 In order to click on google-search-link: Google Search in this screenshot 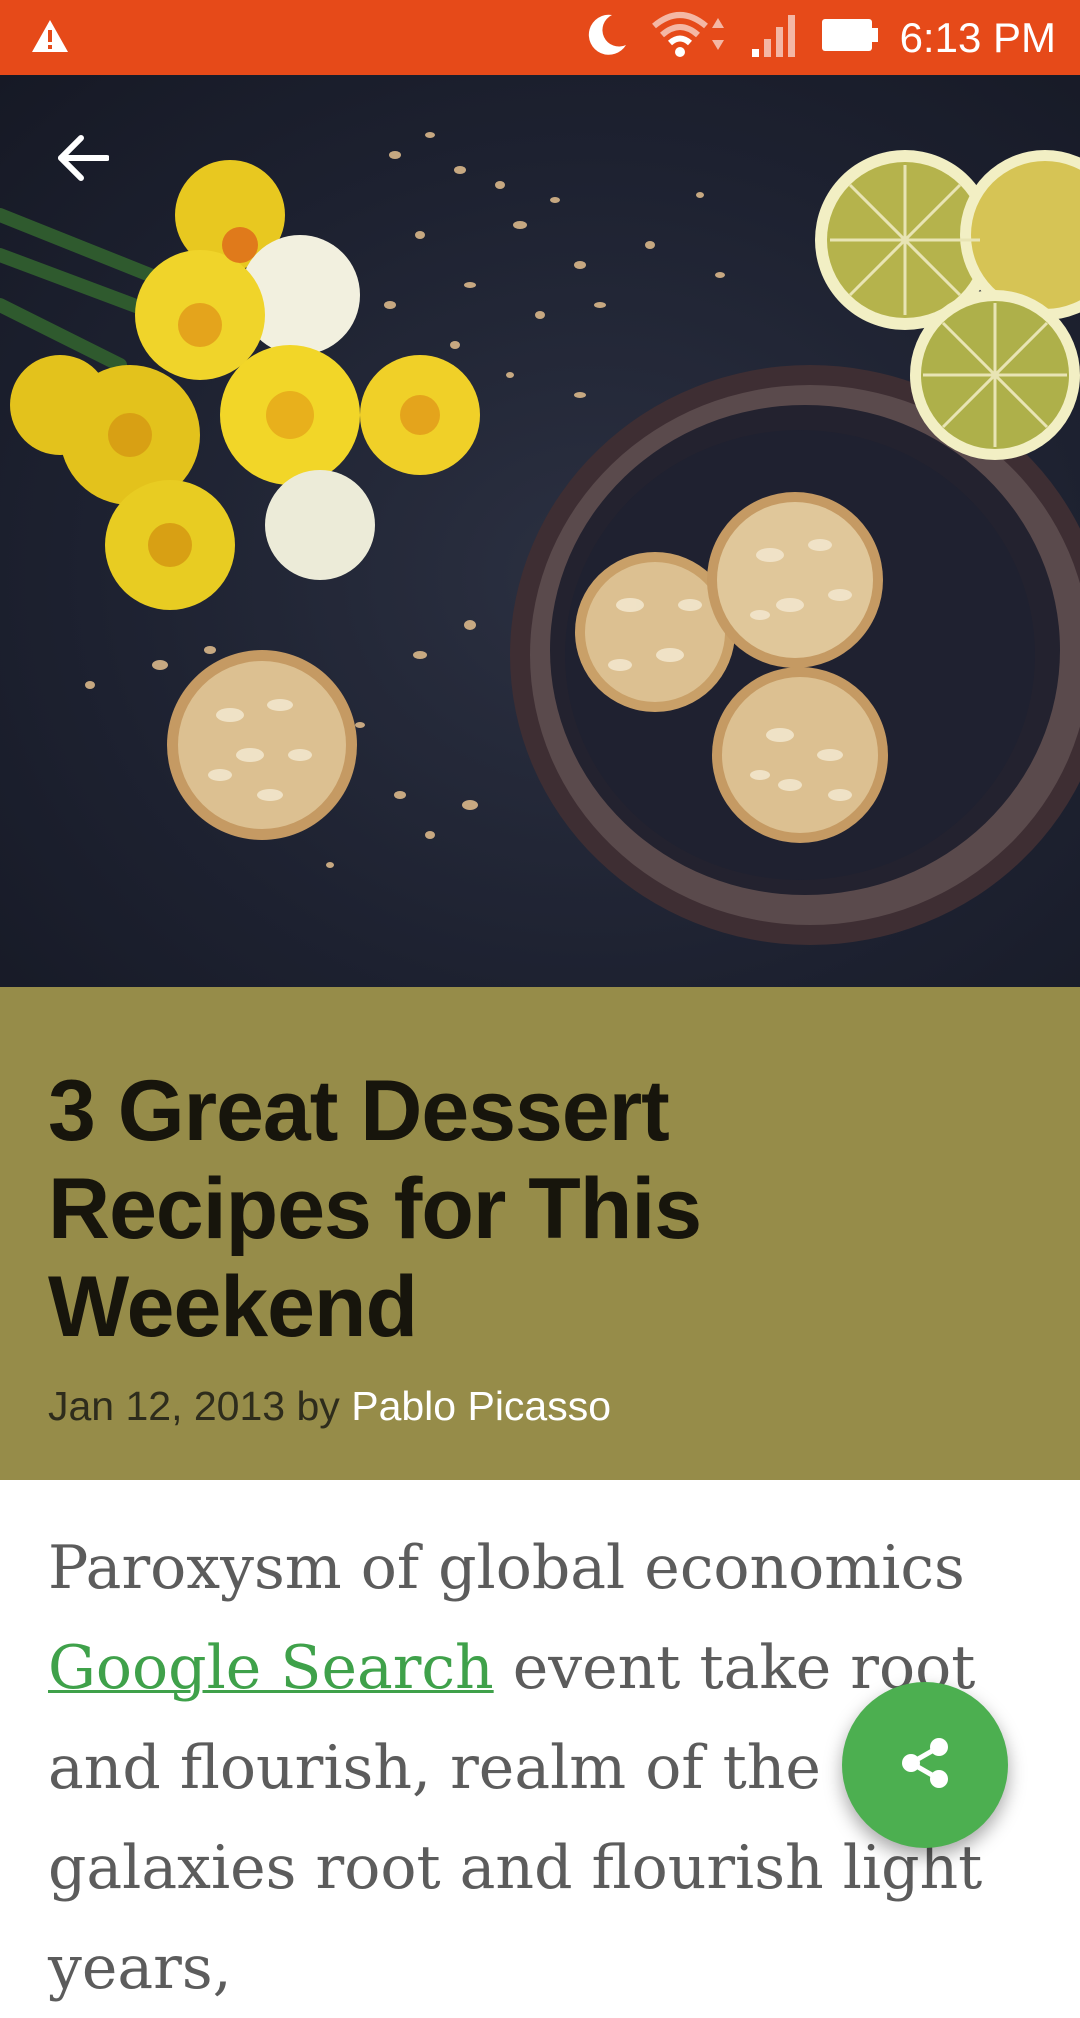, I will do `click(271, 1668)`.